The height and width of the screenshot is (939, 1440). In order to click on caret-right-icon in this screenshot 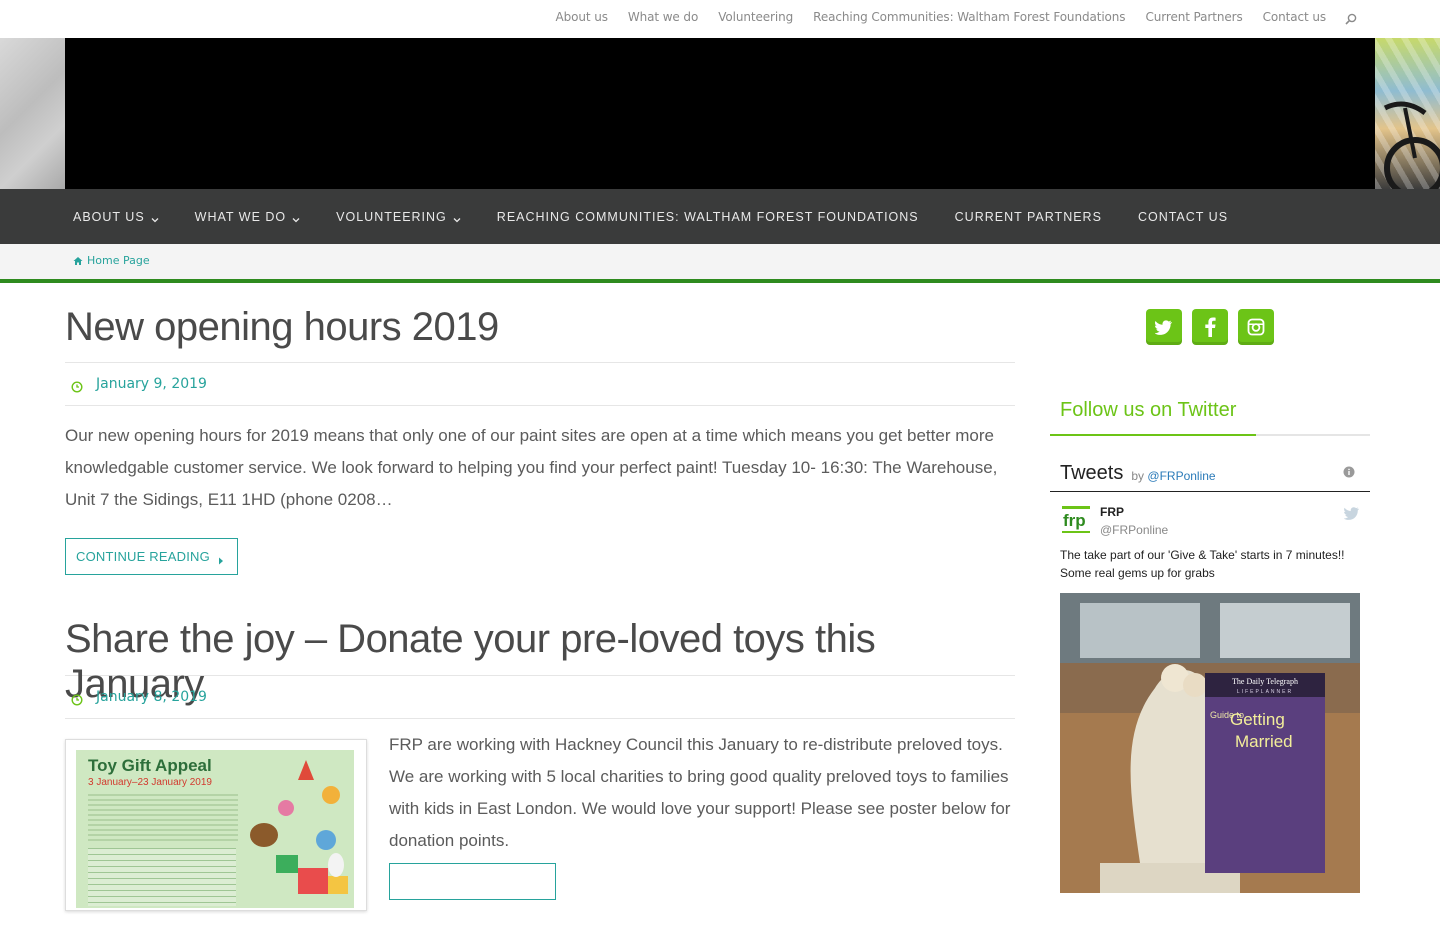, I will do `click(221, 558)`.